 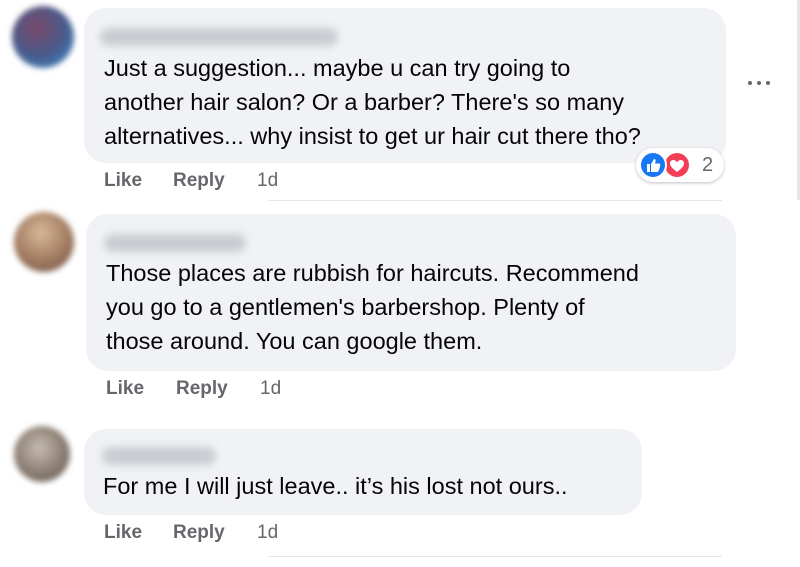 I want to click on reaction-count: 2, so click(x=708, y=165).